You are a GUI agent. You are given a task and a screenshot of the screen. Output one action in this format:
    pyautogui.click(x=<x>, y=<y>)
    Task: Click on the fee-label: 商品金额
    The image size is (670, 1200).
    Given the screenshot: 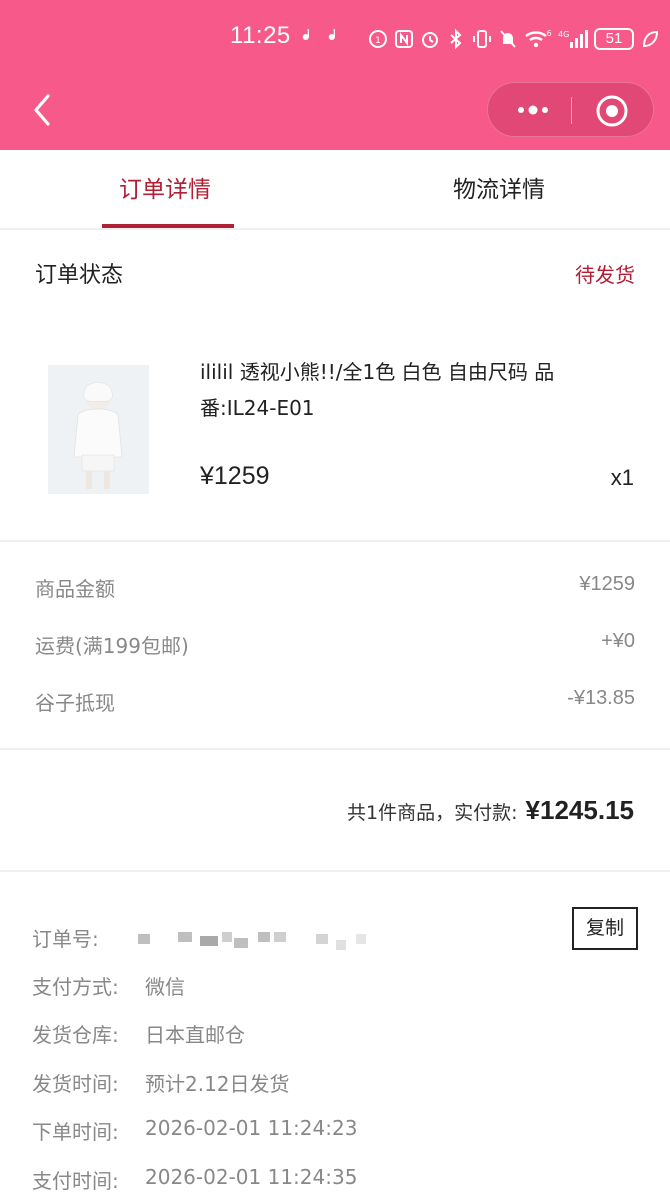 What is the action you would take?
    pyautogui.click(x=75, y=589)
    